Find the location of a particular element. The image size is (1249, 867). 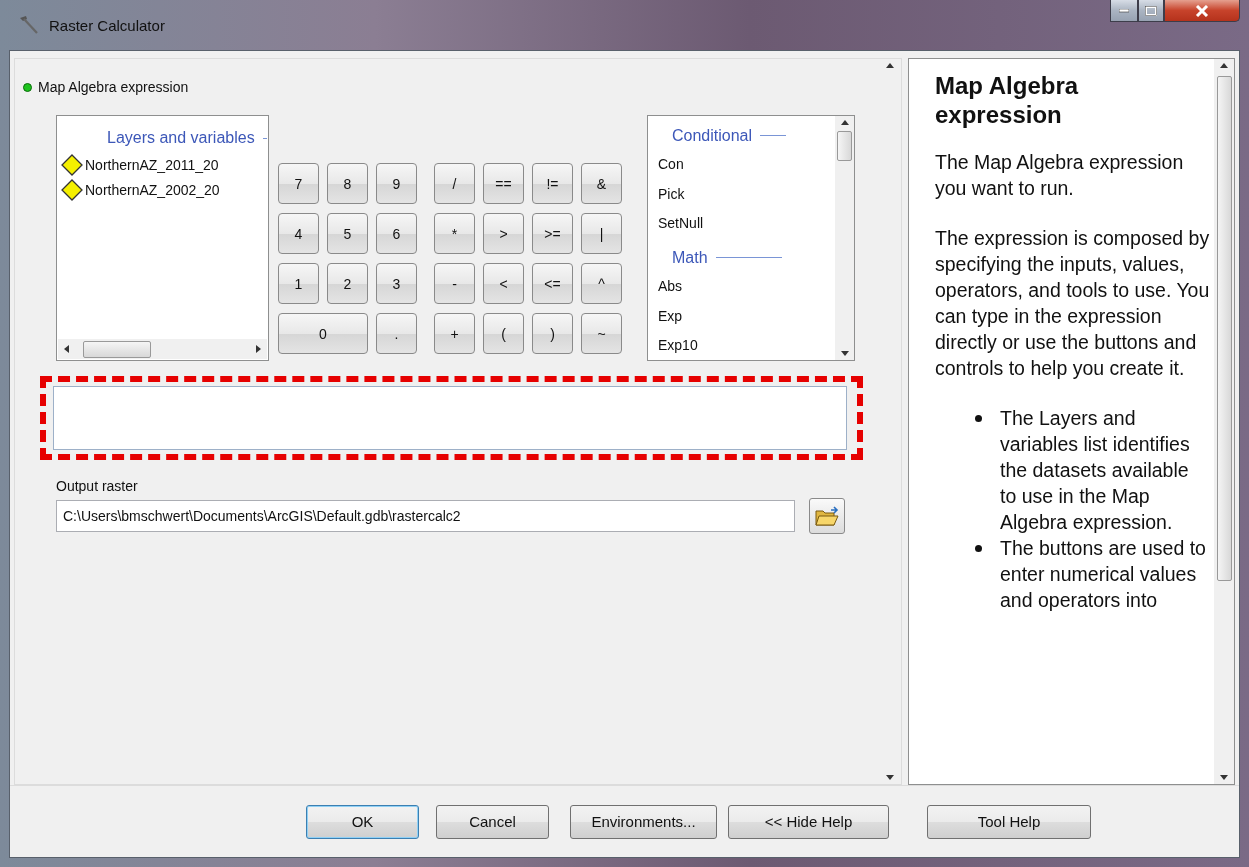

minimize-icon is located at coordinates (1124, 10).